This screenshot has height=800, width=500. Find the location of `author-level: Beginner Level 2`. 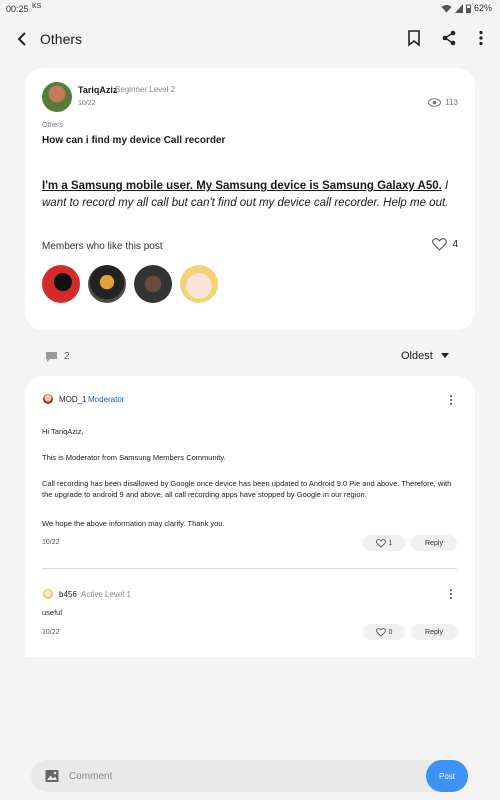

author-level: Beginner Level 2 is located at coordinates (145, 89).